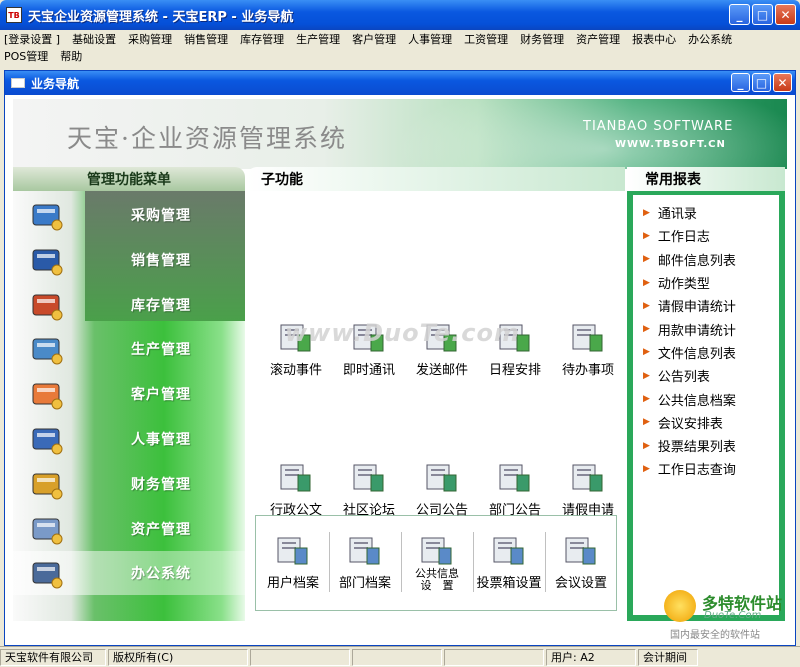 The height and width of the screenshot is (667, 800). What do you see at coordinates (293, 561) in the screenshot?
I see `tool-user-profile: 用户档案` at bounding box center [293, 561].